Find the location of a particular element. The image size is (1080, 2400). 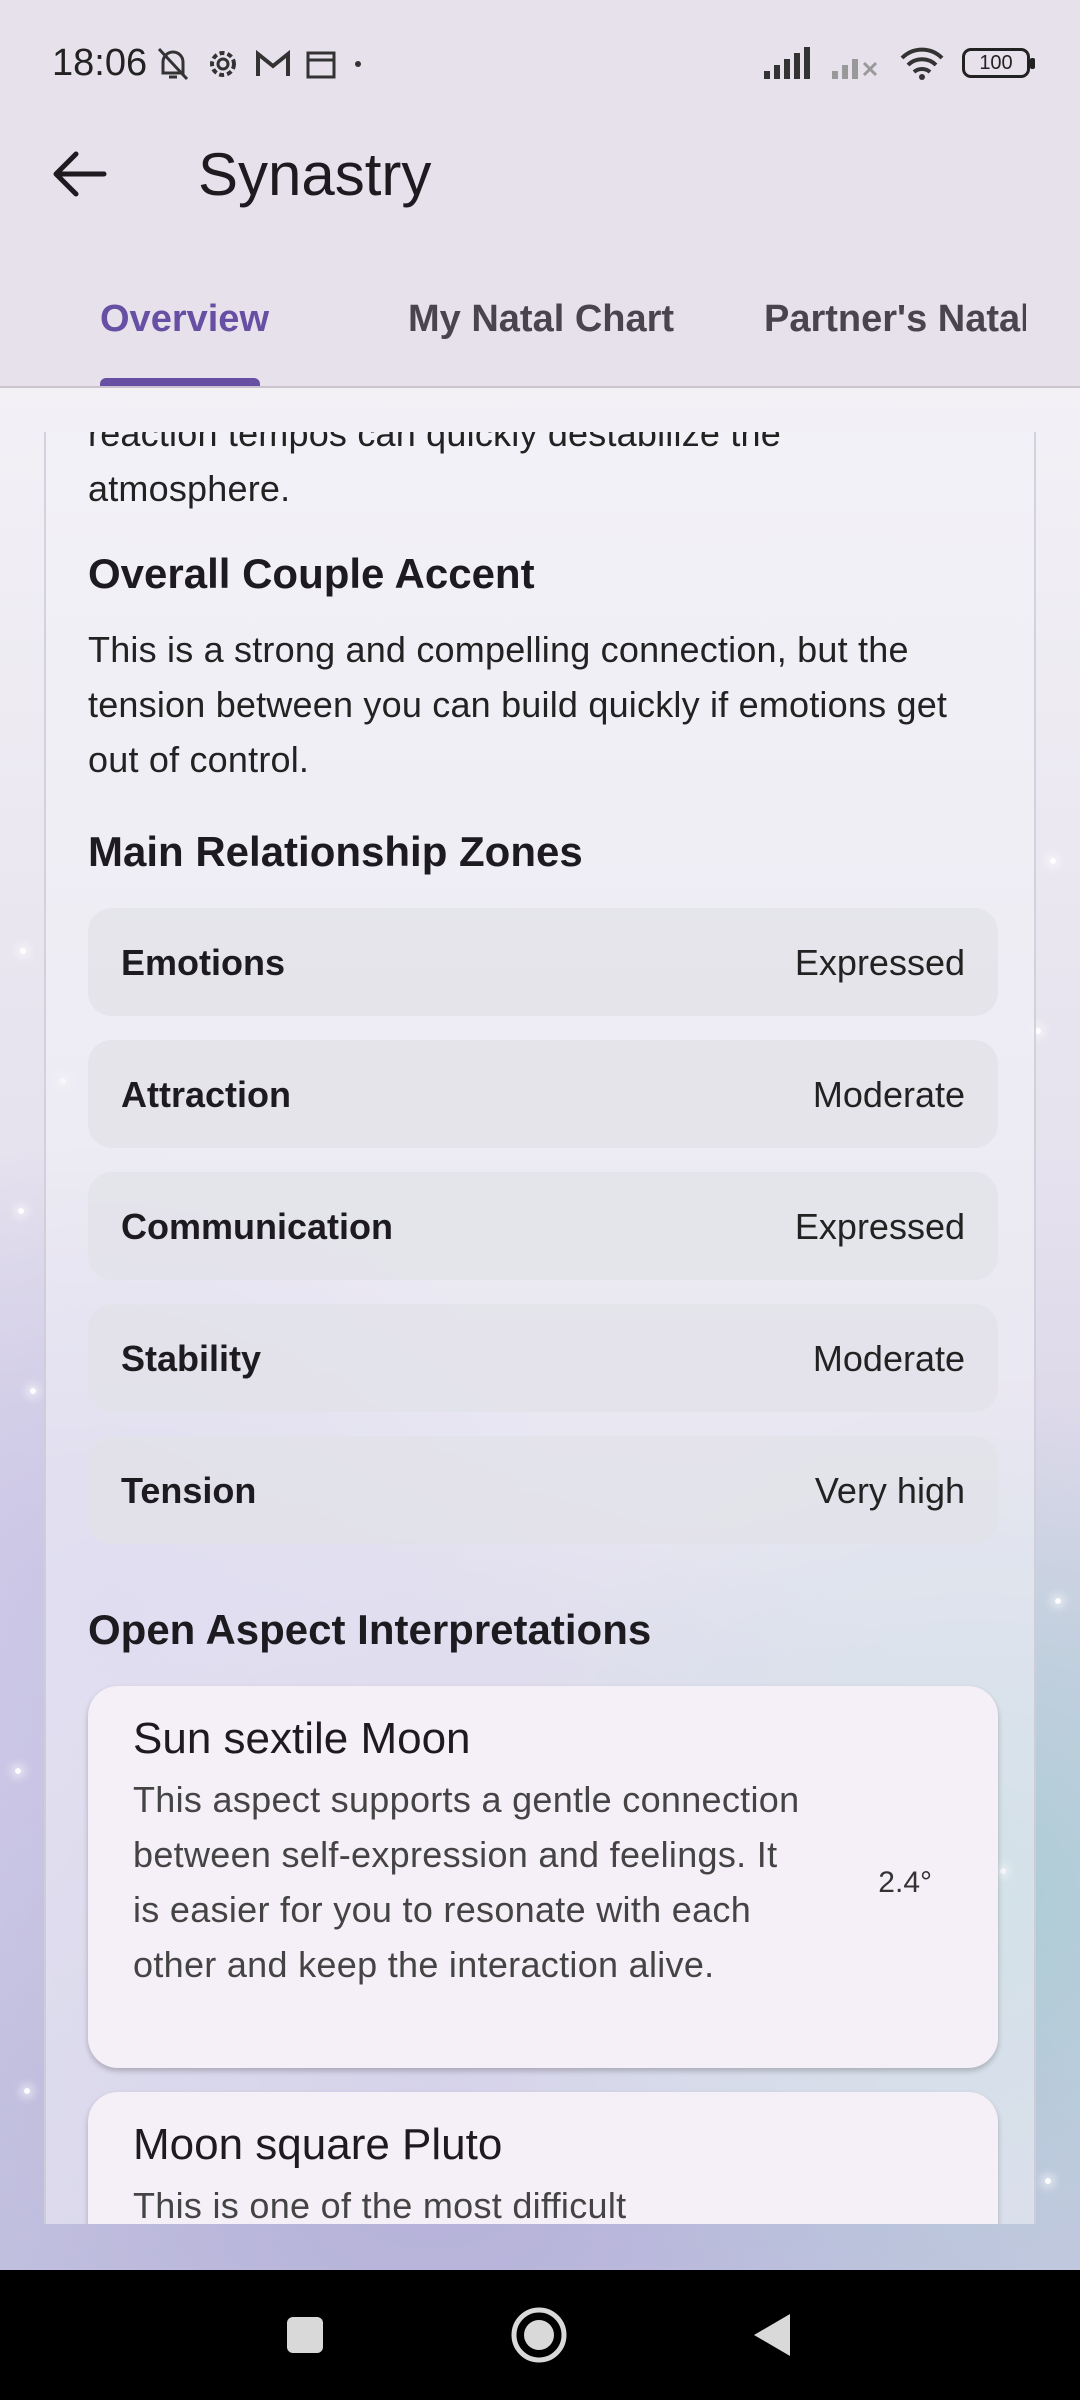

muted-bell-icon is located at coordinates (173, 64).